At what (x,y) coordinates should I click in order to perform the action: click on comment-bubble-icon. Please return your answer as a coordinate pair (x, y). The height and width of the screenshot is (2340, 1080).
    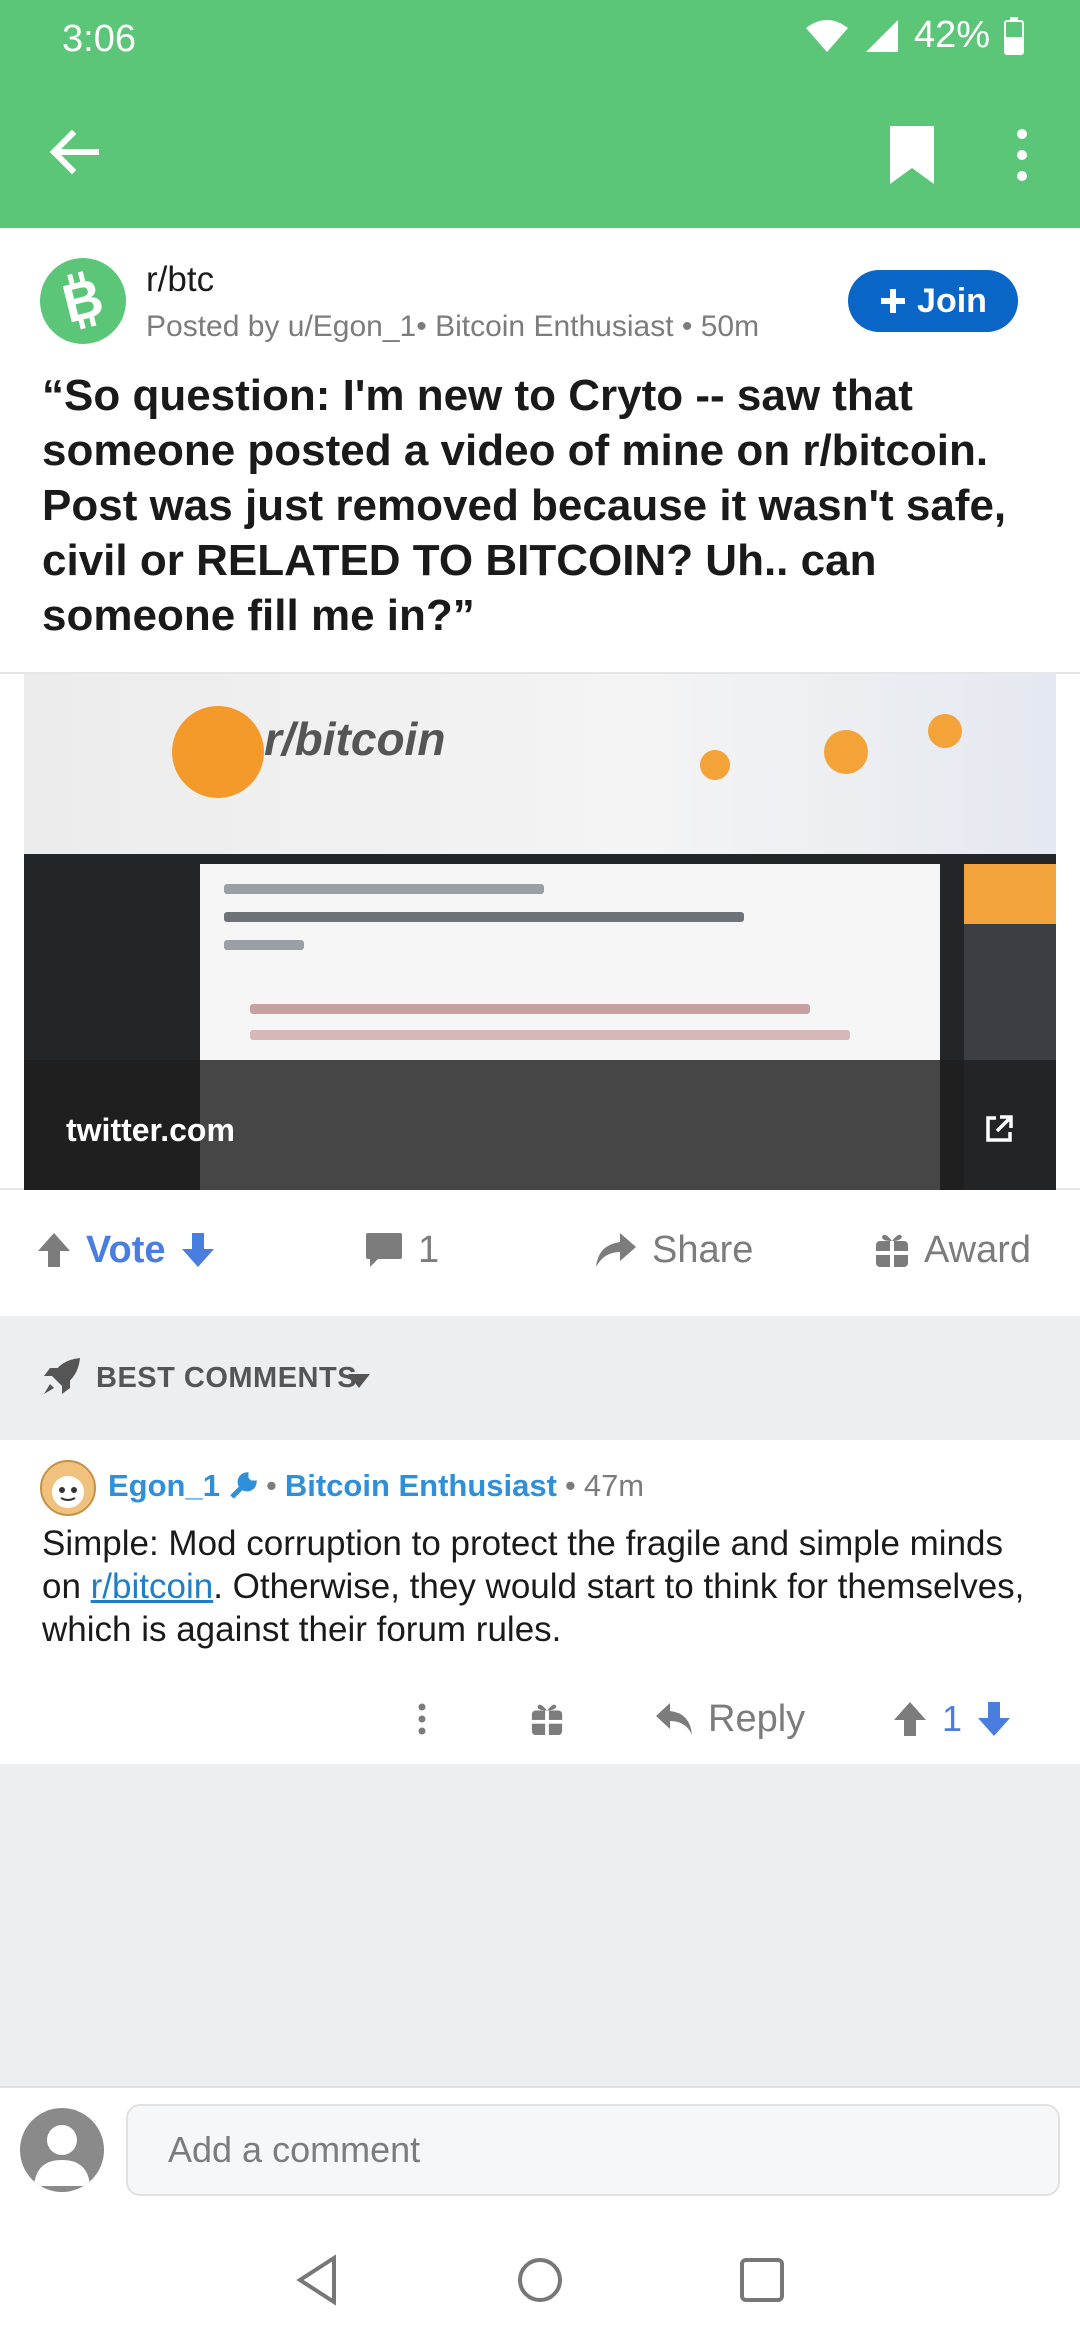
    Looking at the image, I should click on (384, 1250).